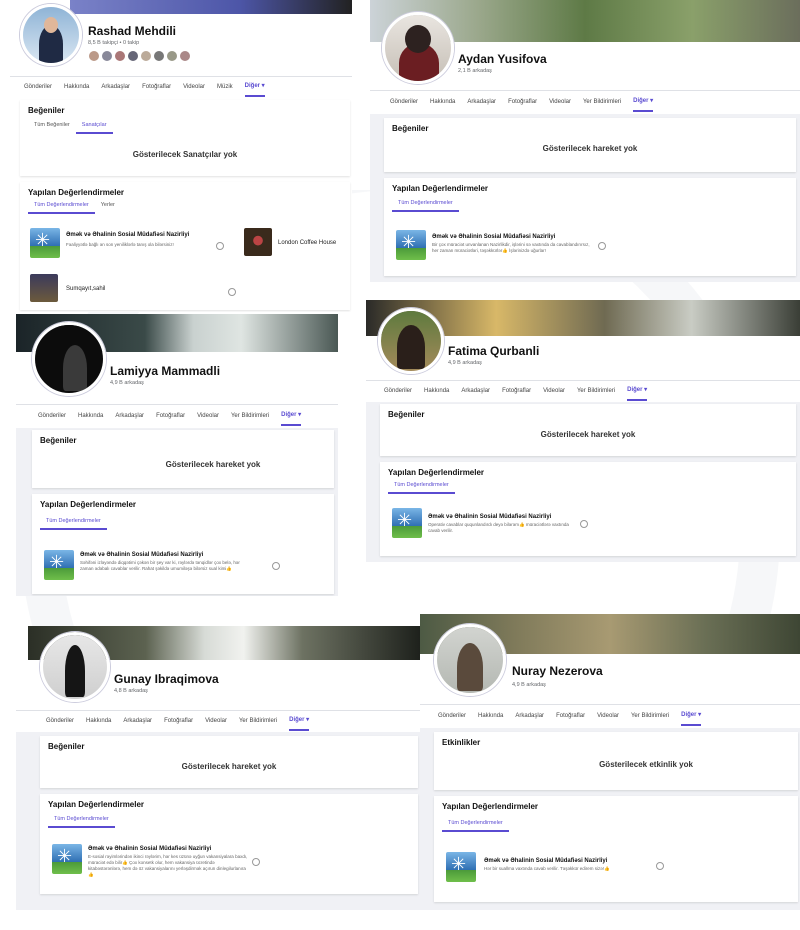  Describe the element at coordinates (502, 59) in the screenshot. I see `profile-name: Aydan Yusifova` at that location.